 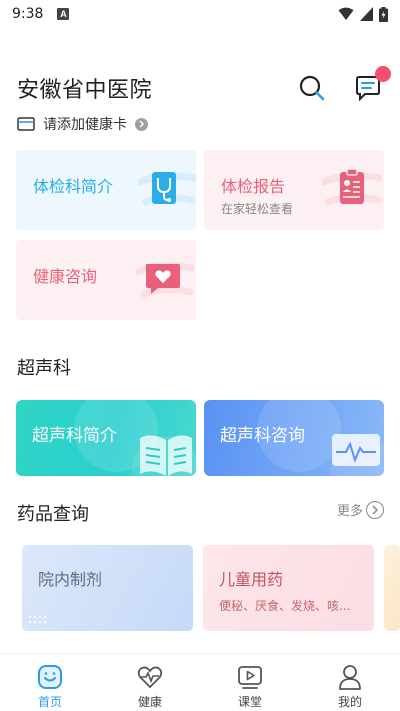 I want to click on hospital-name: 安徽省中医院, so click(x=85, y=90).